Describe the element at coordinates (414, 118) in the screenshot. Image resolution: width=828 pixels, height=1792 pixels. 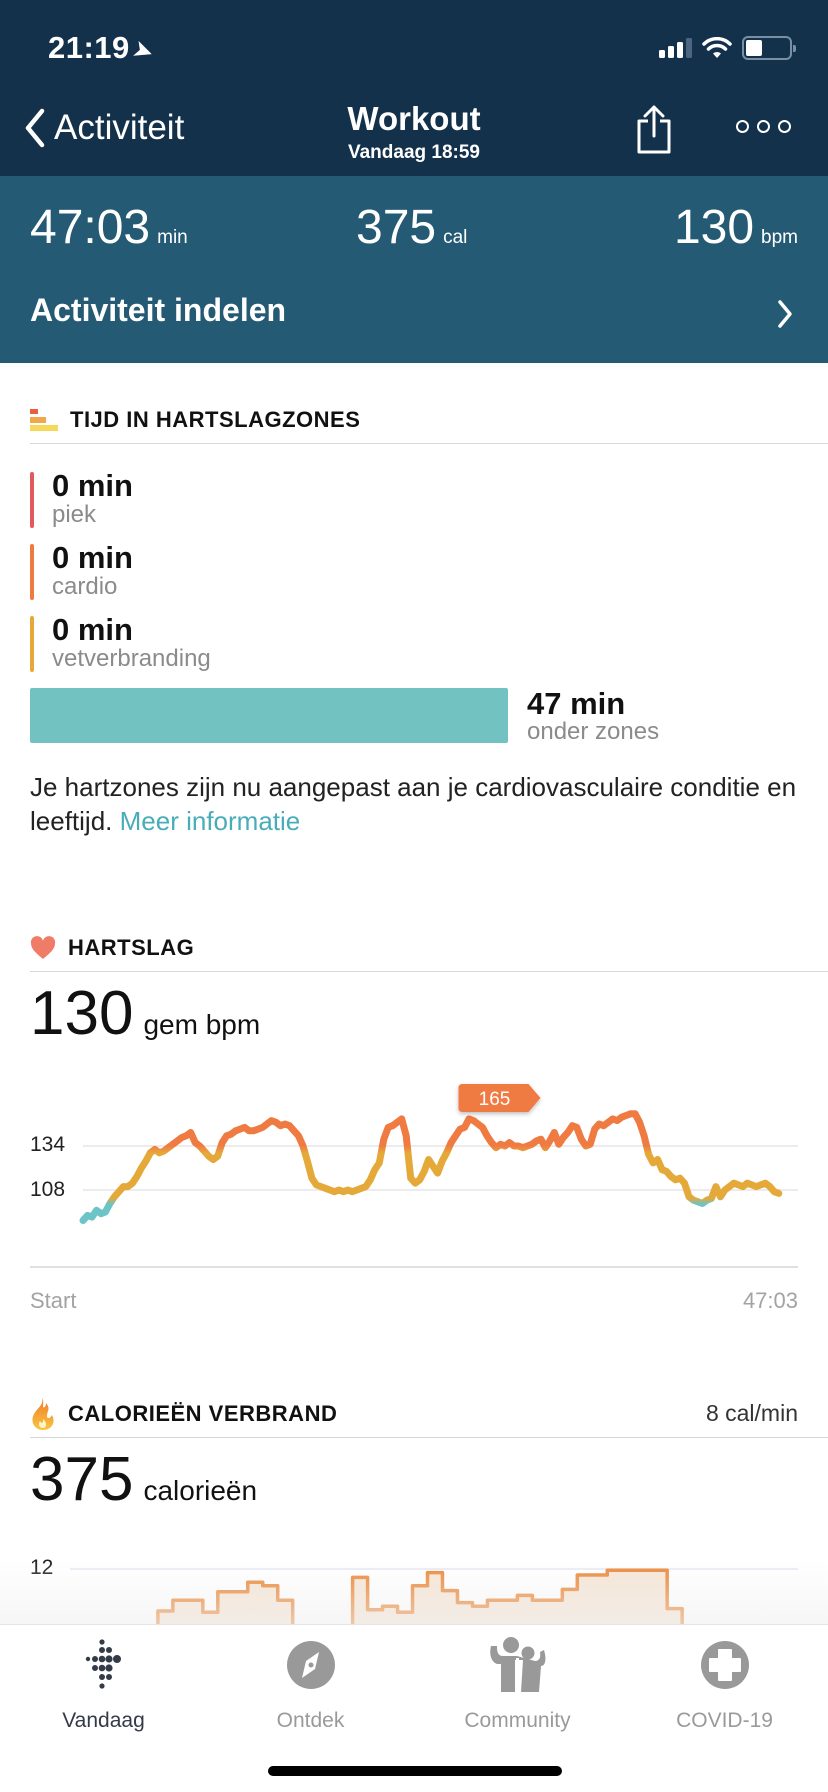
I see `page-title: Workout` at that location.